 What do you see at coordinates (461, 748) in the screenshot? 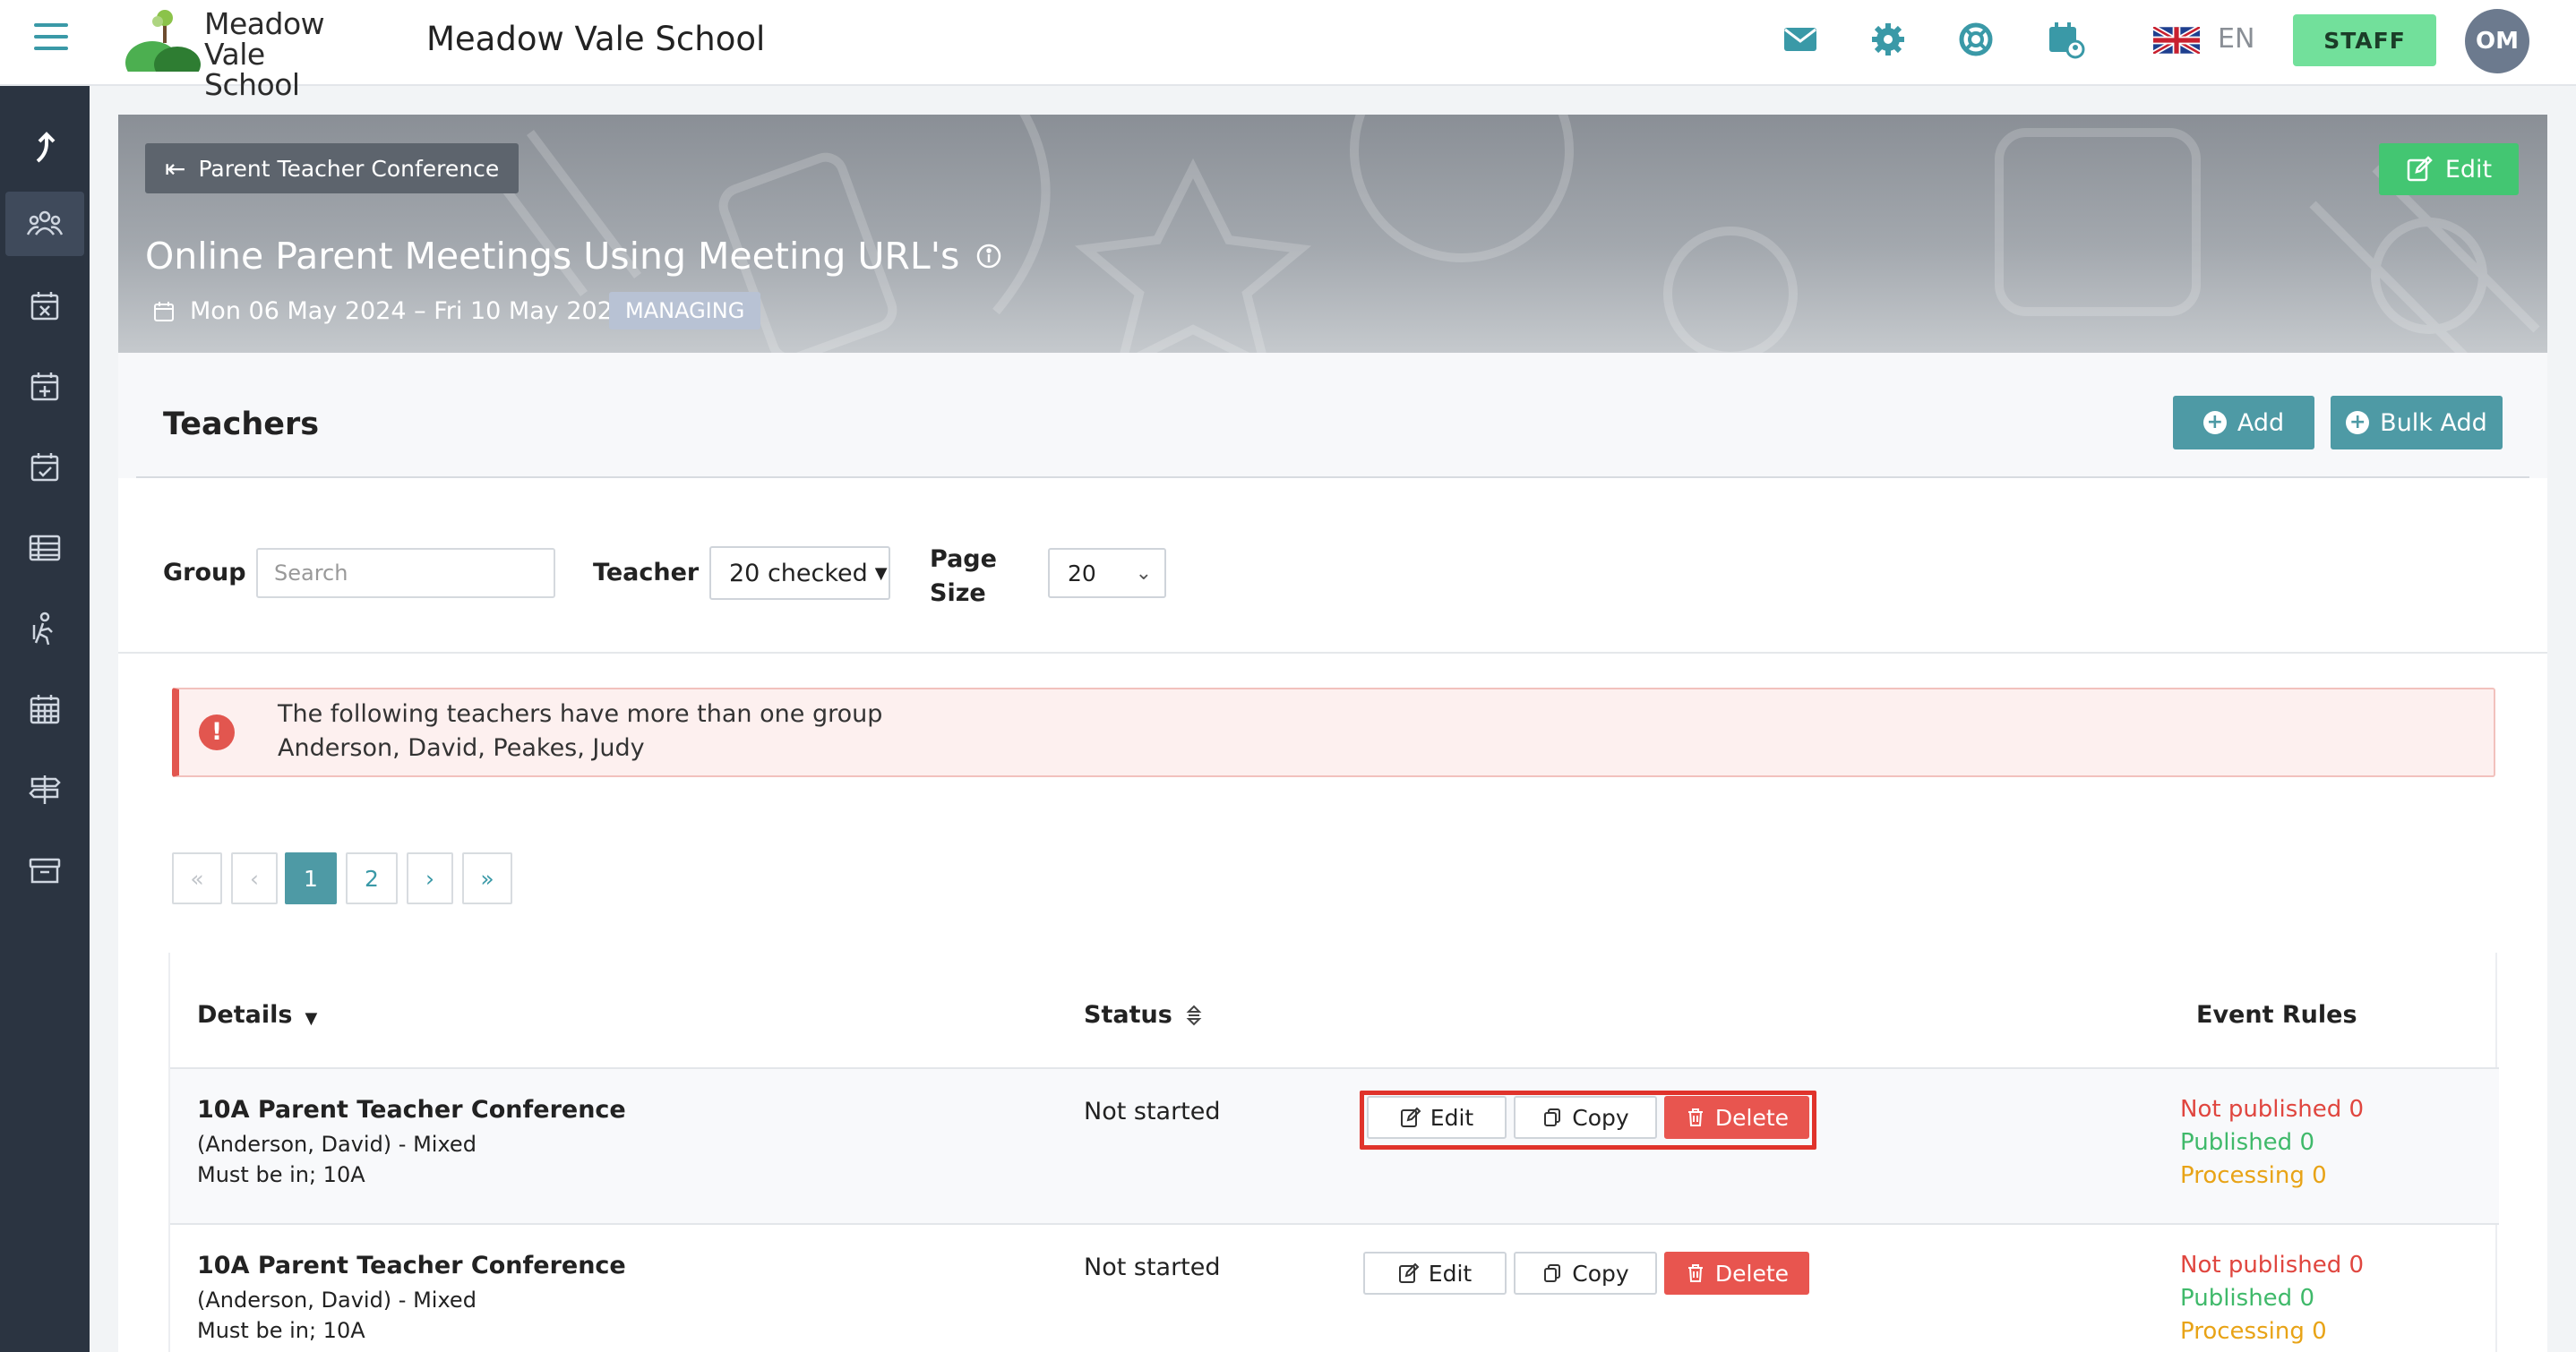
I see `alert-teachers: Anderson, David, Peakes, Judy` at bounding box center [461, 748].